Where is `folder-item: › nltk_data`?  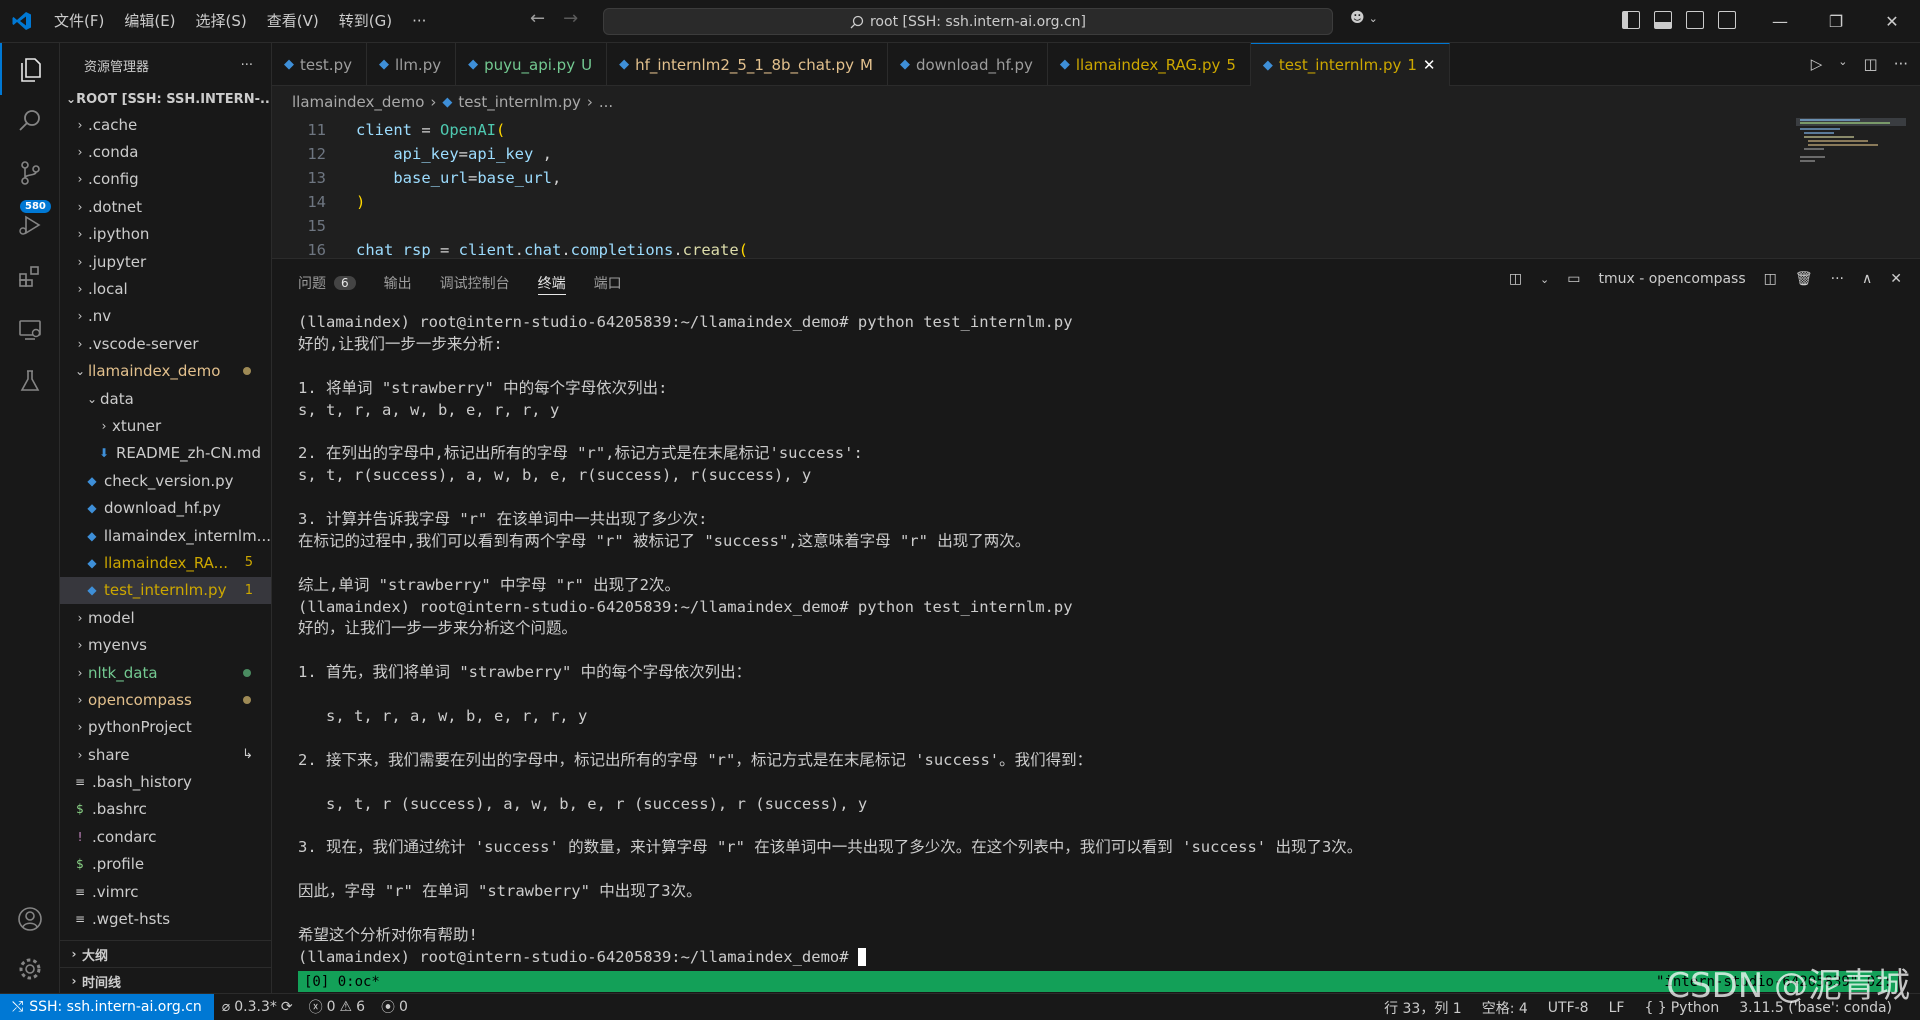 folder-item: › nltk_data is located at coordinates (165, 672).